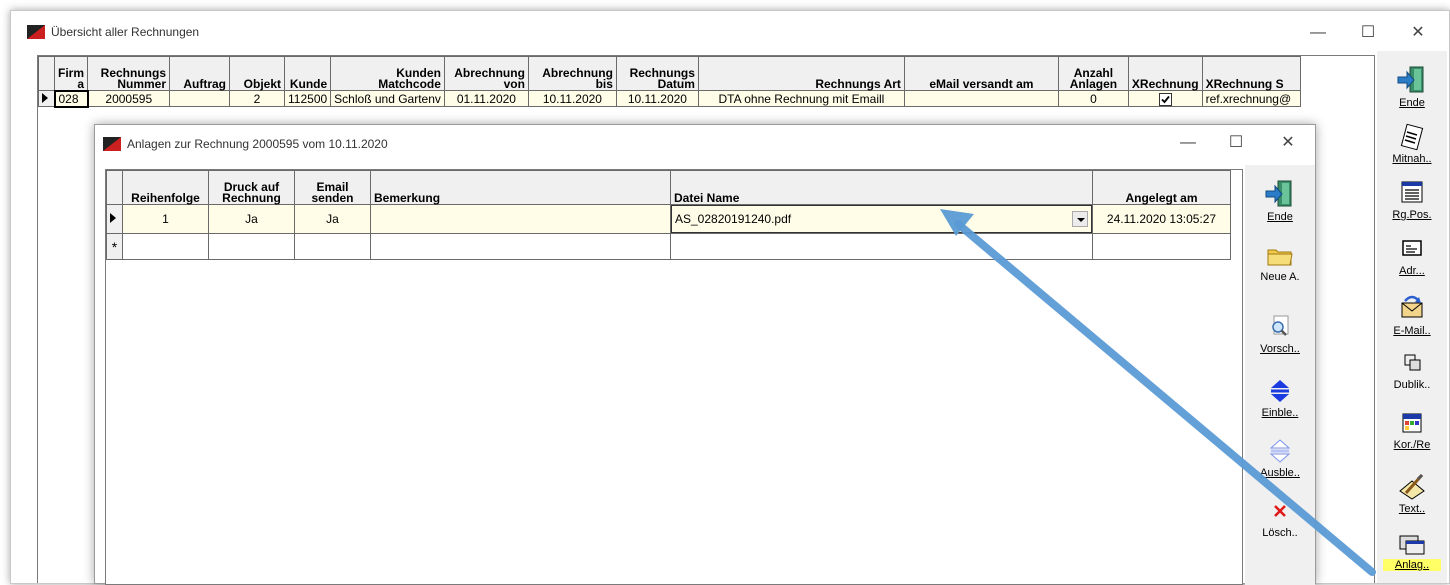  What do you see at coordinates (409, 84) in the screenshot?
I see `col-header-line: Matchcode` at bounding box center [409, 84].